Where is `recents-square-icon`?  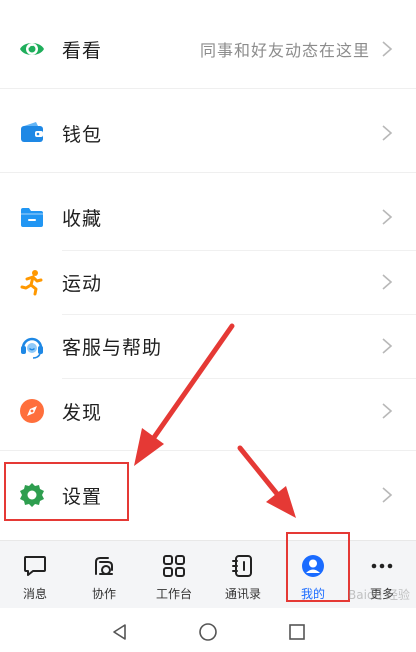 recents-square-icon is located at coordinates (297, 632).